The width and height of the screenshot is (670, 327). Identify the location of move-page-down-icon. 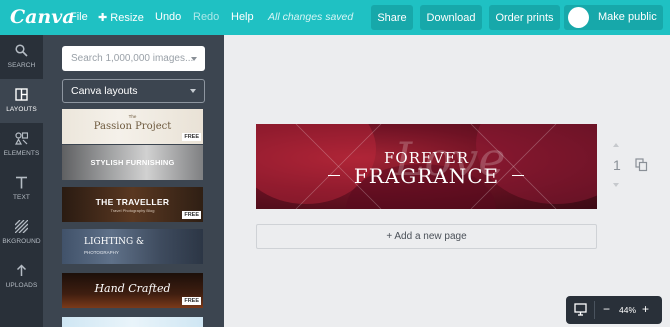
(616, 185).